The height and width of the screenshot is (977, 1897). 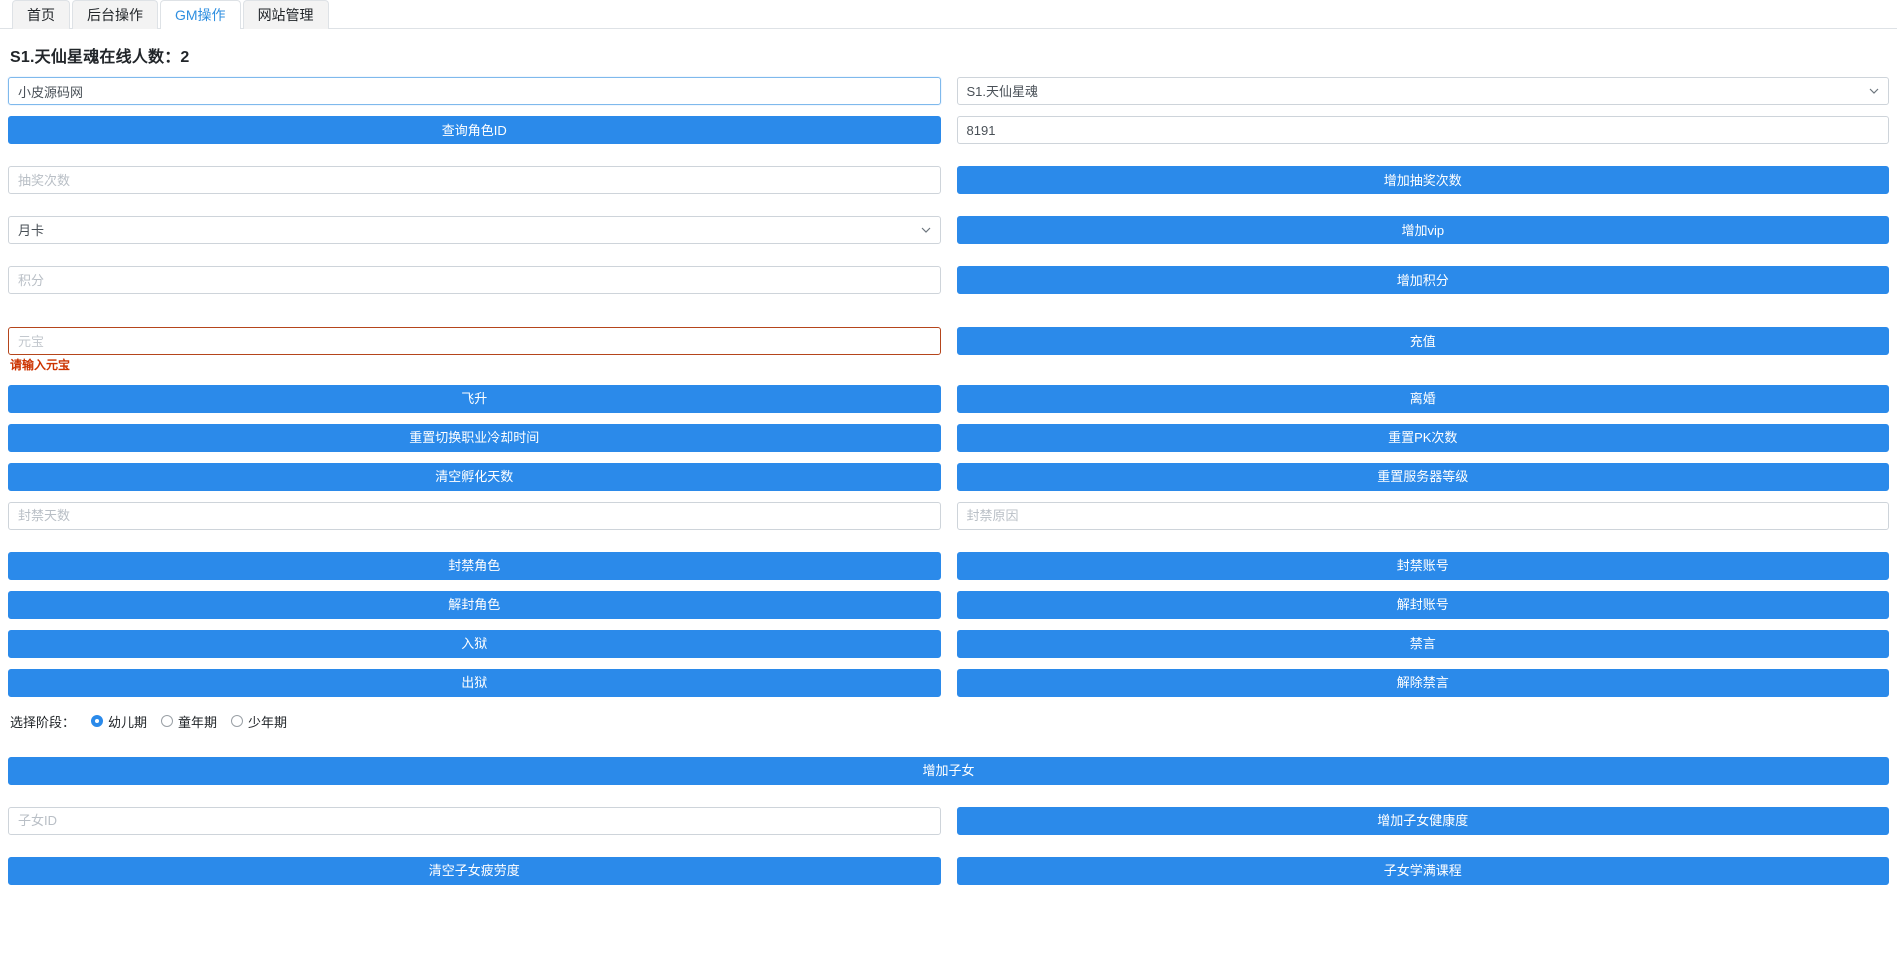 What do you see at coordinates (948, 180) in the screenshot?
I see `row-lottery-count: 增加抽奖次数` at bounding box center [948, 180].